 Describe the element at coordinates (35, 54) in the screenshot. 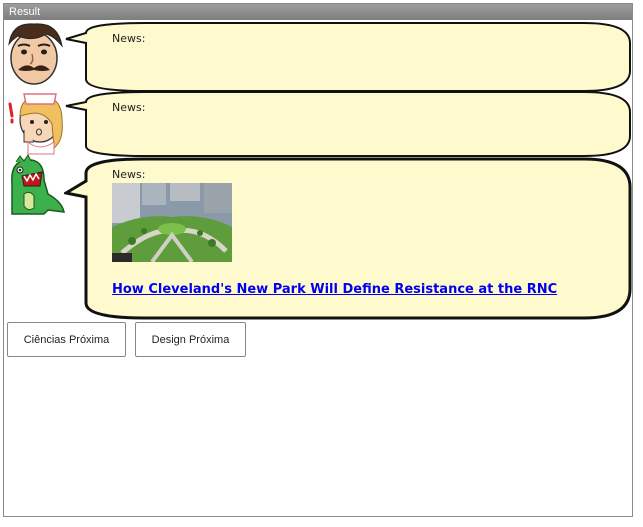

I see `man-with-mustache-avatar` at that location.